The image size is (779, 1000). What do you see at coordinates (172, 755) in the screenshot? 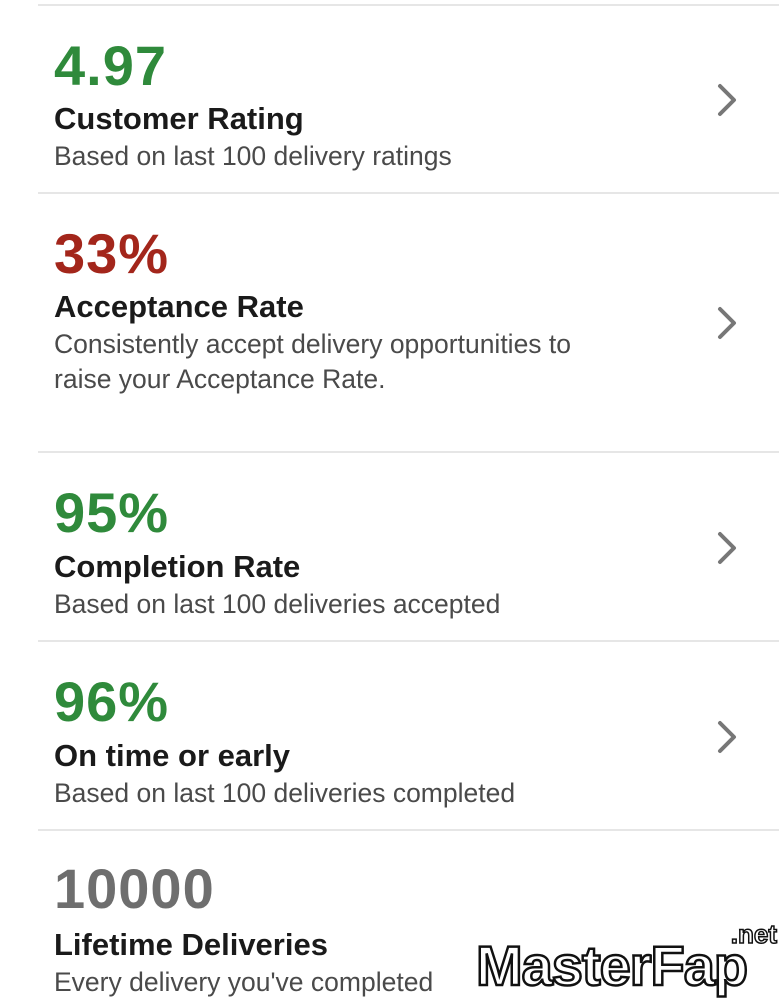
I see `on-time-title: On time or early` at bounding box center [172, 755].